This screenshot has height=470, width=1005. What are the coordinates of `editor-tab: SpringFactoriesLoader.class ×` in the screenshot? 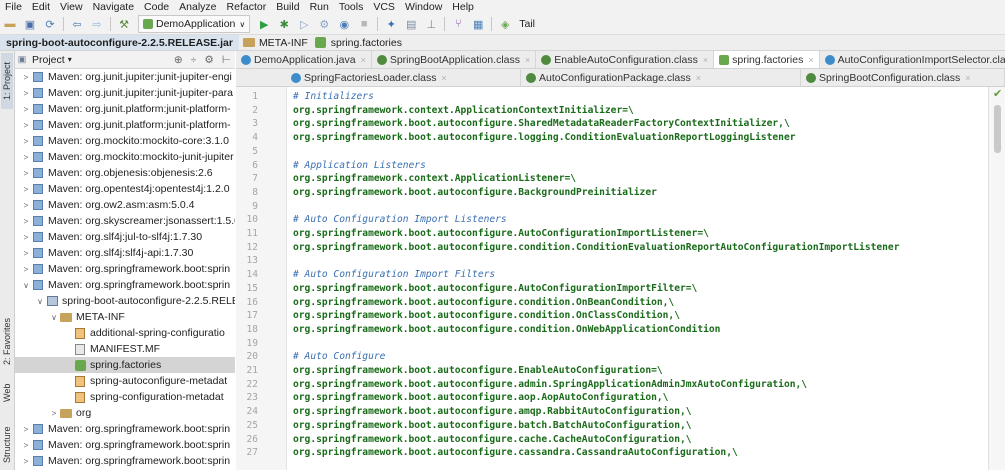 It's located at (403, 77).